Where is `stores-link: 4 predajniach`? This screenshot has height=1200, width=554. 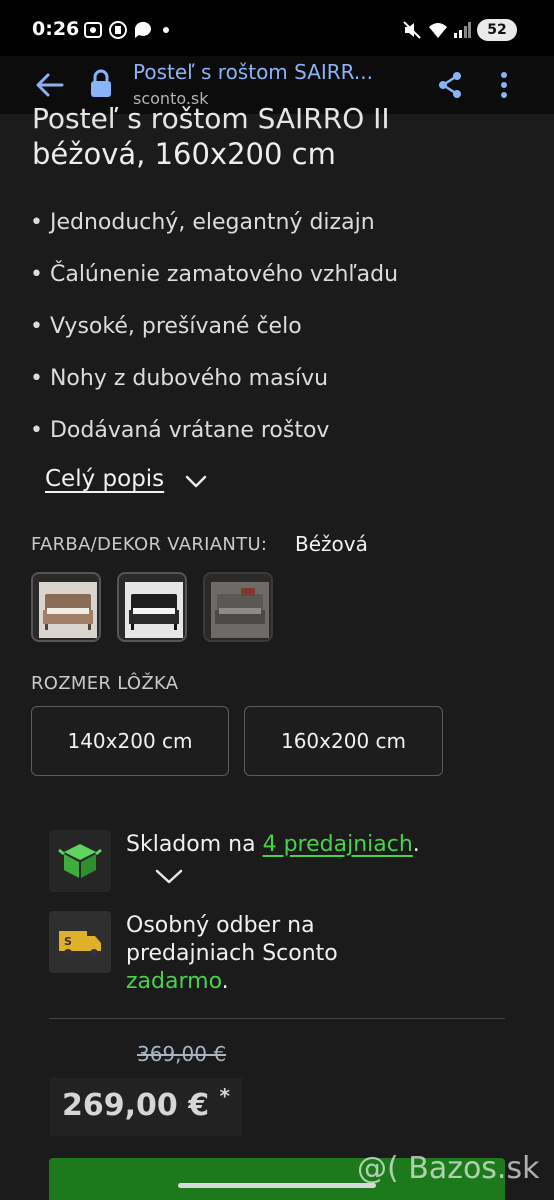 stores-link: 4 predajniach is located at coordinates (338, 844).